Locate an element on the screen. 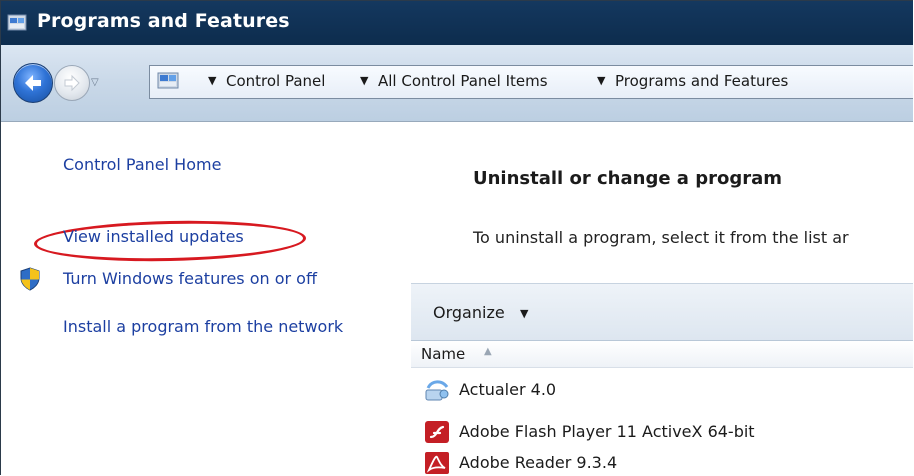 The height and width of the screenshot is (476, 914). organize-button: Organize is located at coordinates (469, 312).